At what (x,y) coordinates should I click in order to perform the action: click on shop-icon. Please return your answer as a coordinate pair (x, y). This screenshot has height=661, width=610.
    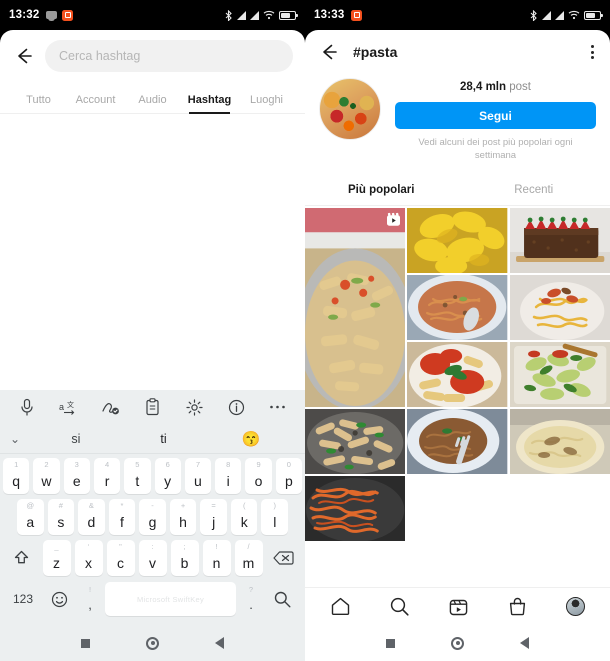
    Looking at the image, I should click on (517, 606).